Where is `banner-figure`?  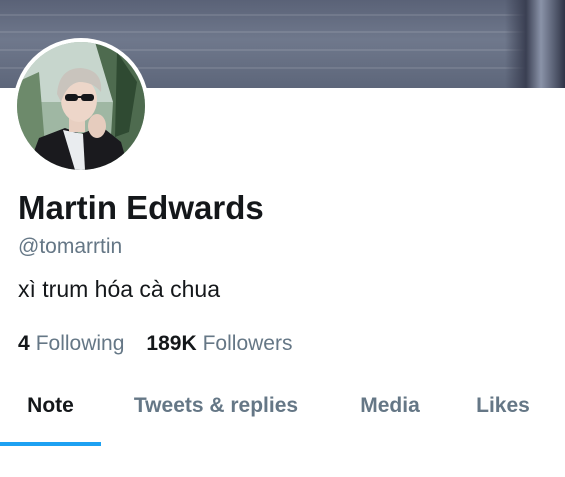
banner-figure is located at coordinates (535, 44).